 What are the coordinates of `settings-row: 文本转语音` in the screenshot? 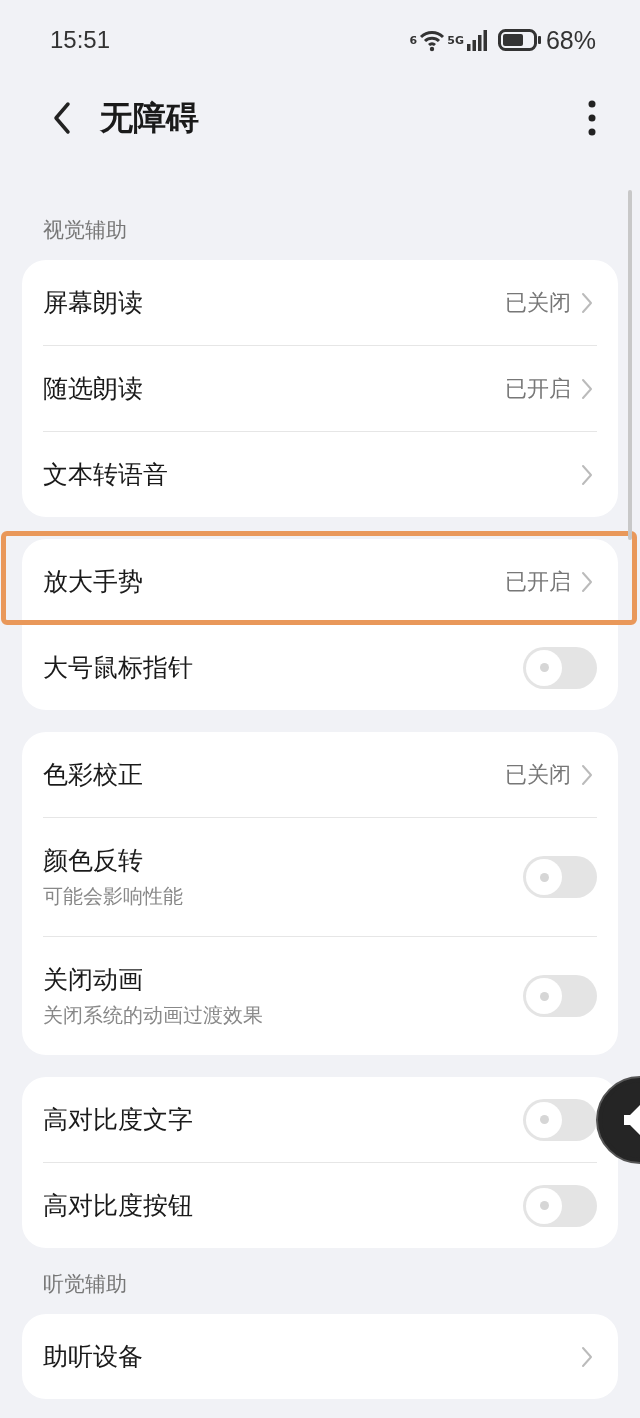 It's located at (320, 474).